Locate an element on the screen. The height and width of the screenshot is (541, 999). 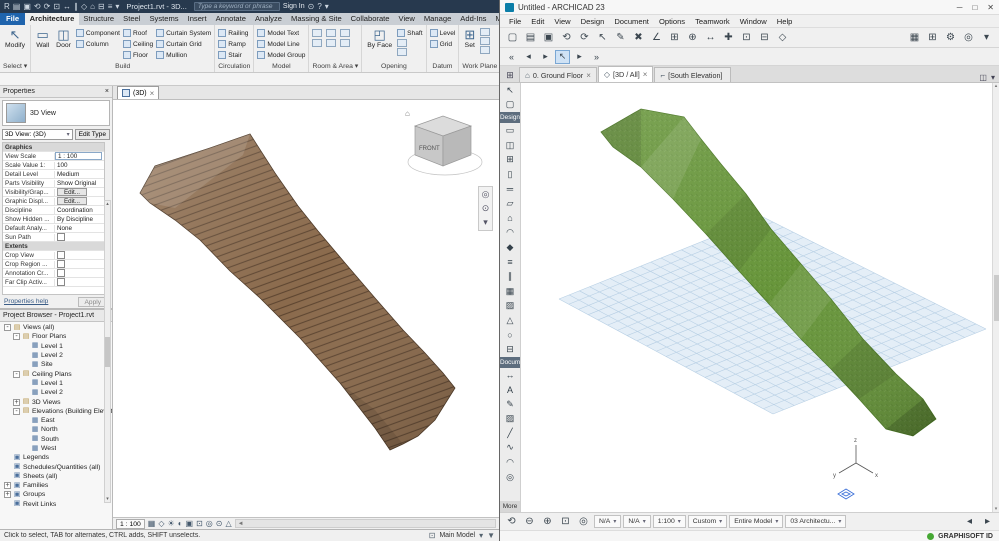
type-selector: 3D View is located at coordinates (56, 113).